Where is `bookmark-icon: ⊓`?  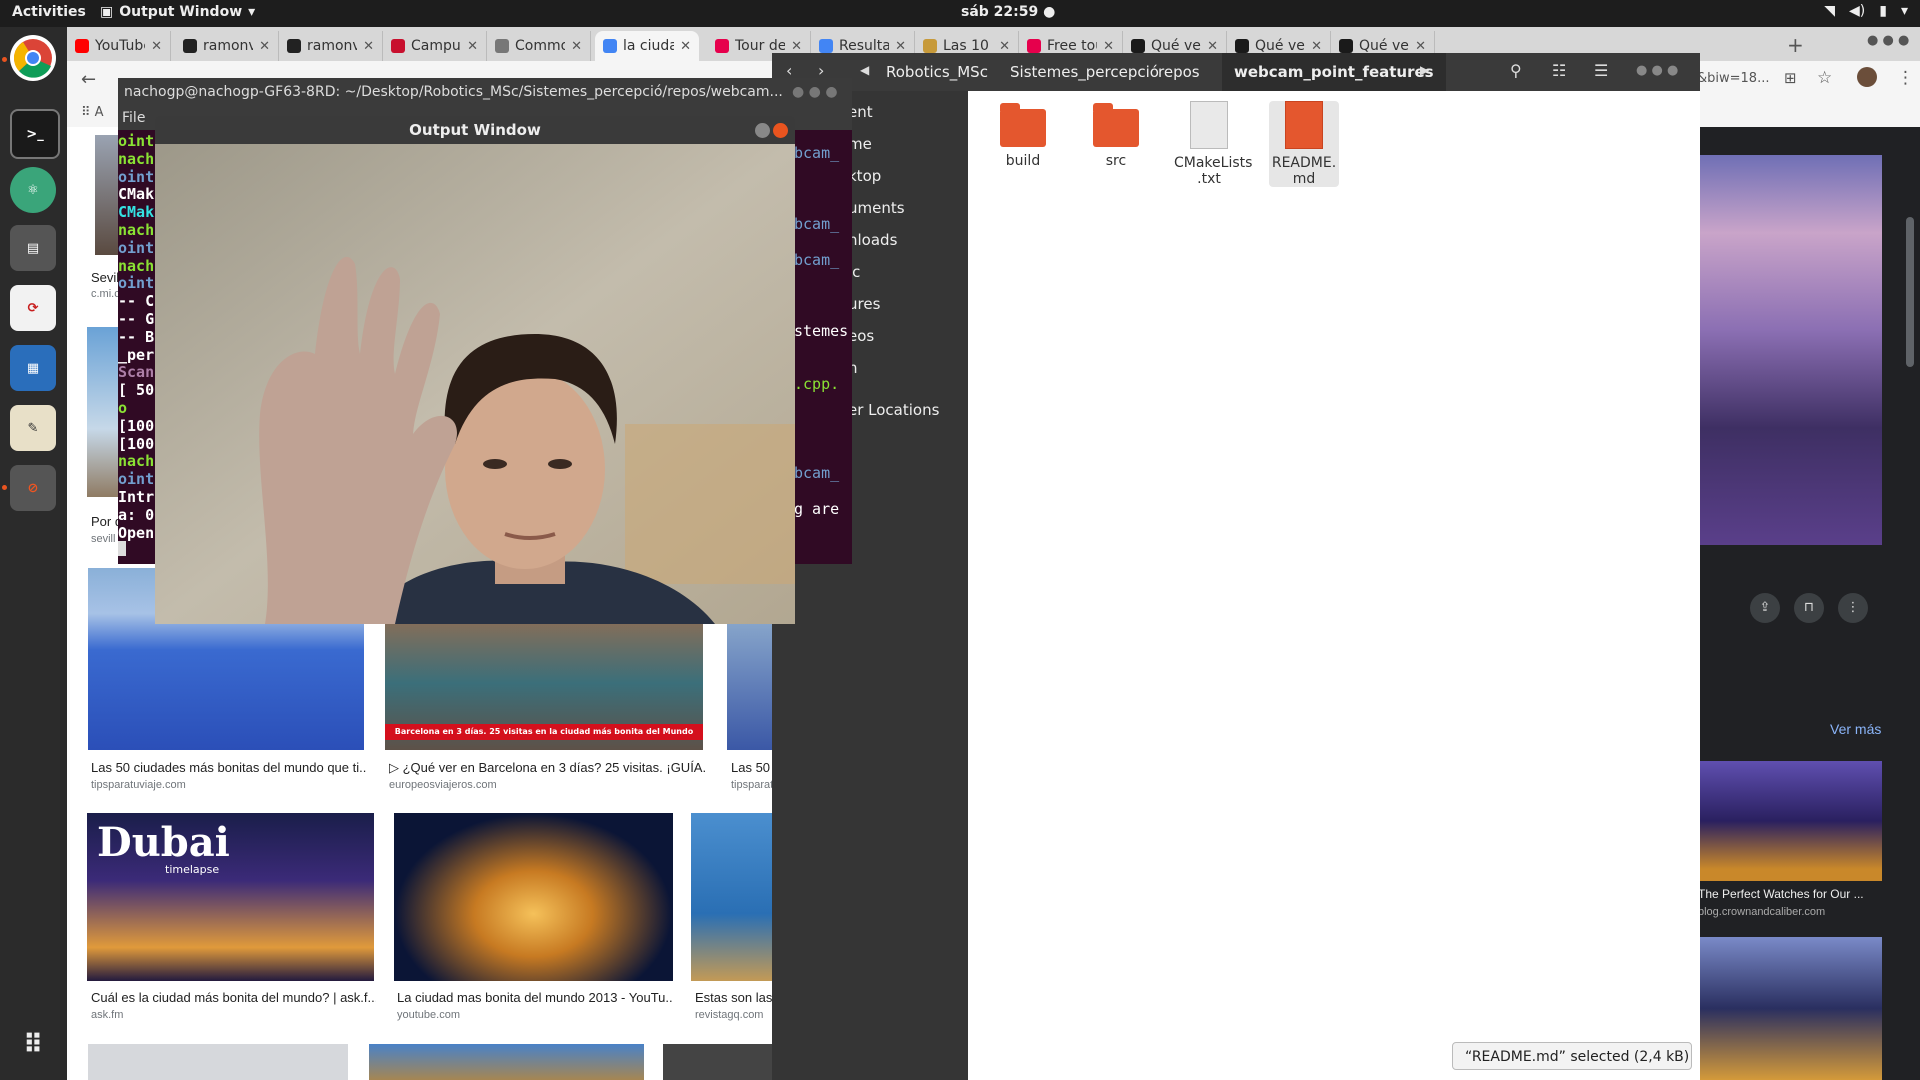 bookmark-icon: ⊓ is located at coordinates (1809, 608).